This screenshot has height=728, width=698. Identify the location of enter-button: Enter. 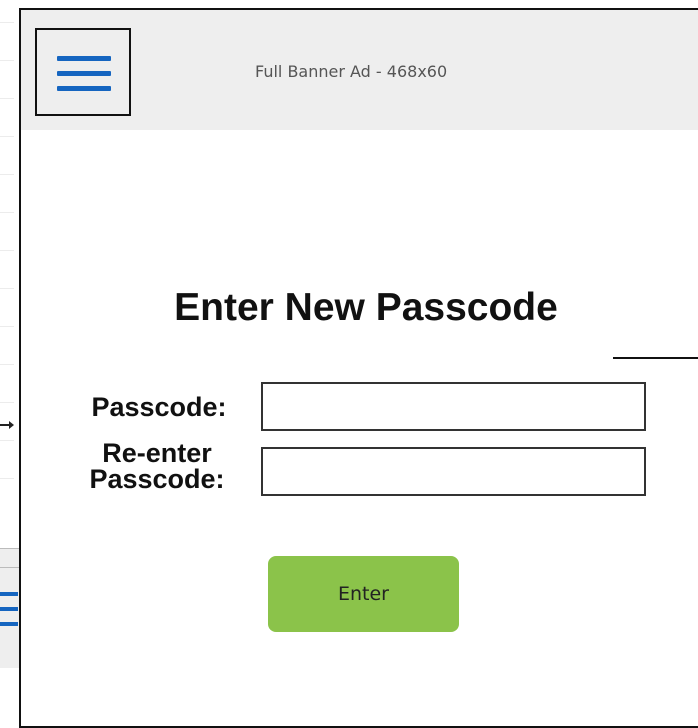
(363, 594).